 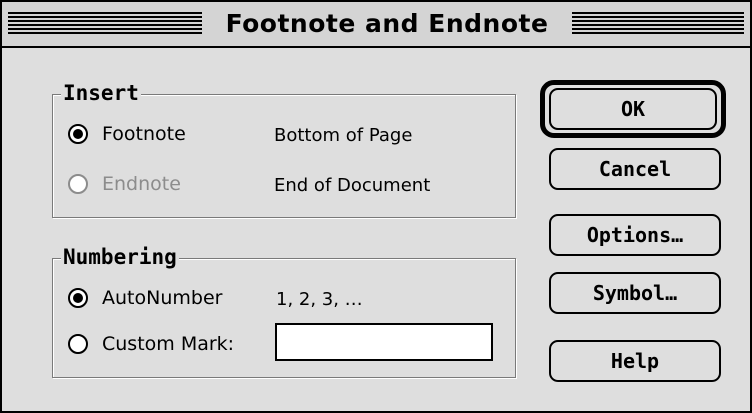 I want to click on dialog-title: Footnote and Endnote, so click(x=387, y=24).